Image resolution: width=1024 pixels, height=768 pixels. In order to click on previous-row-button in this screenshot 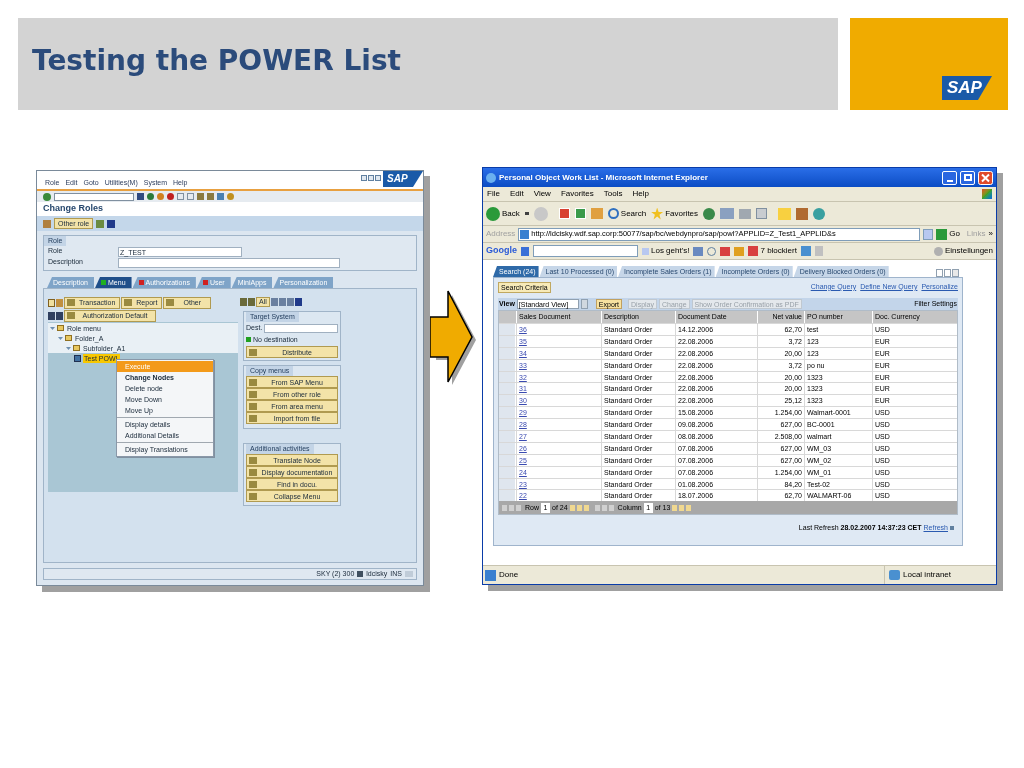, I will do `click(518, 507)`.